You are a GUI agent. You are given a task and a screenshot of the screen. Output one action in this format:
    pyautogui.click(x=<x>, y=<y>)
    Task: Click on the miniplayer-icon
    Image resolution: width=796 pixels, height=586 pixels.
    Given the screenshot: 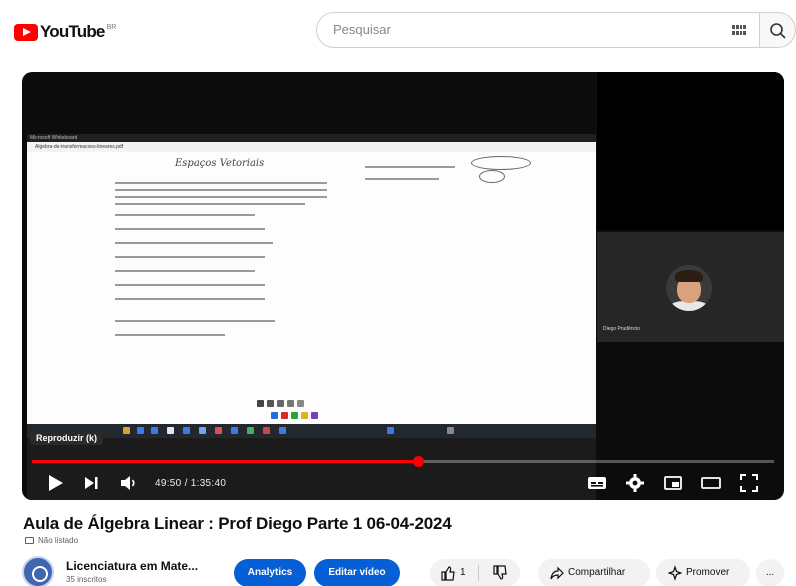 What is the action you would take?
    pyautogui.click(x=673, y=483)
    